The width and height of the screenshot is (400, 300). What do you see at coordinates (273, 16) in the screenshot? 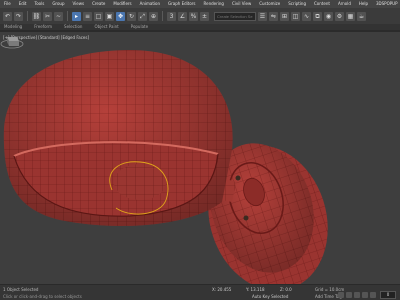
I see `mirror-icon: ⇋` at bounding box center [273, 16].